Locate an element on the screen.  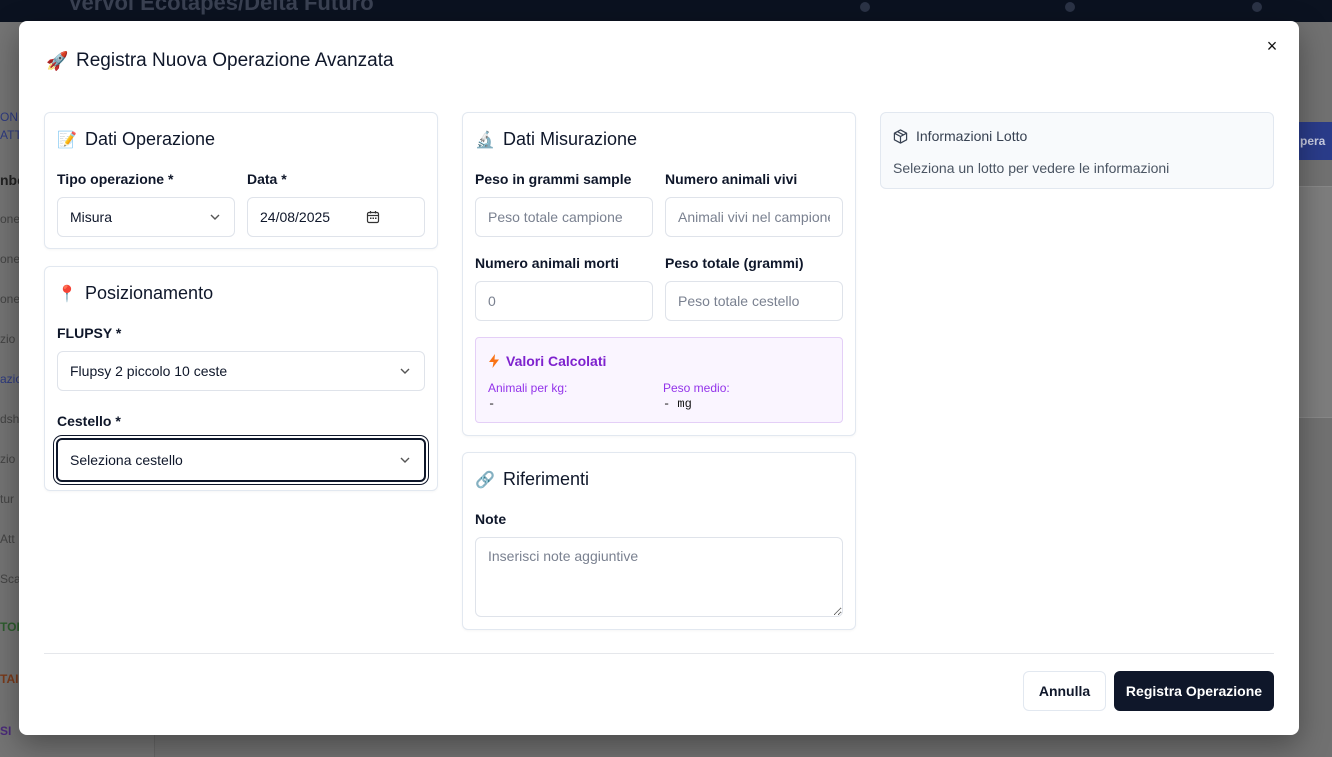
total-weight-label: Peso totale (grammi) is located at coordinates (734, 263).